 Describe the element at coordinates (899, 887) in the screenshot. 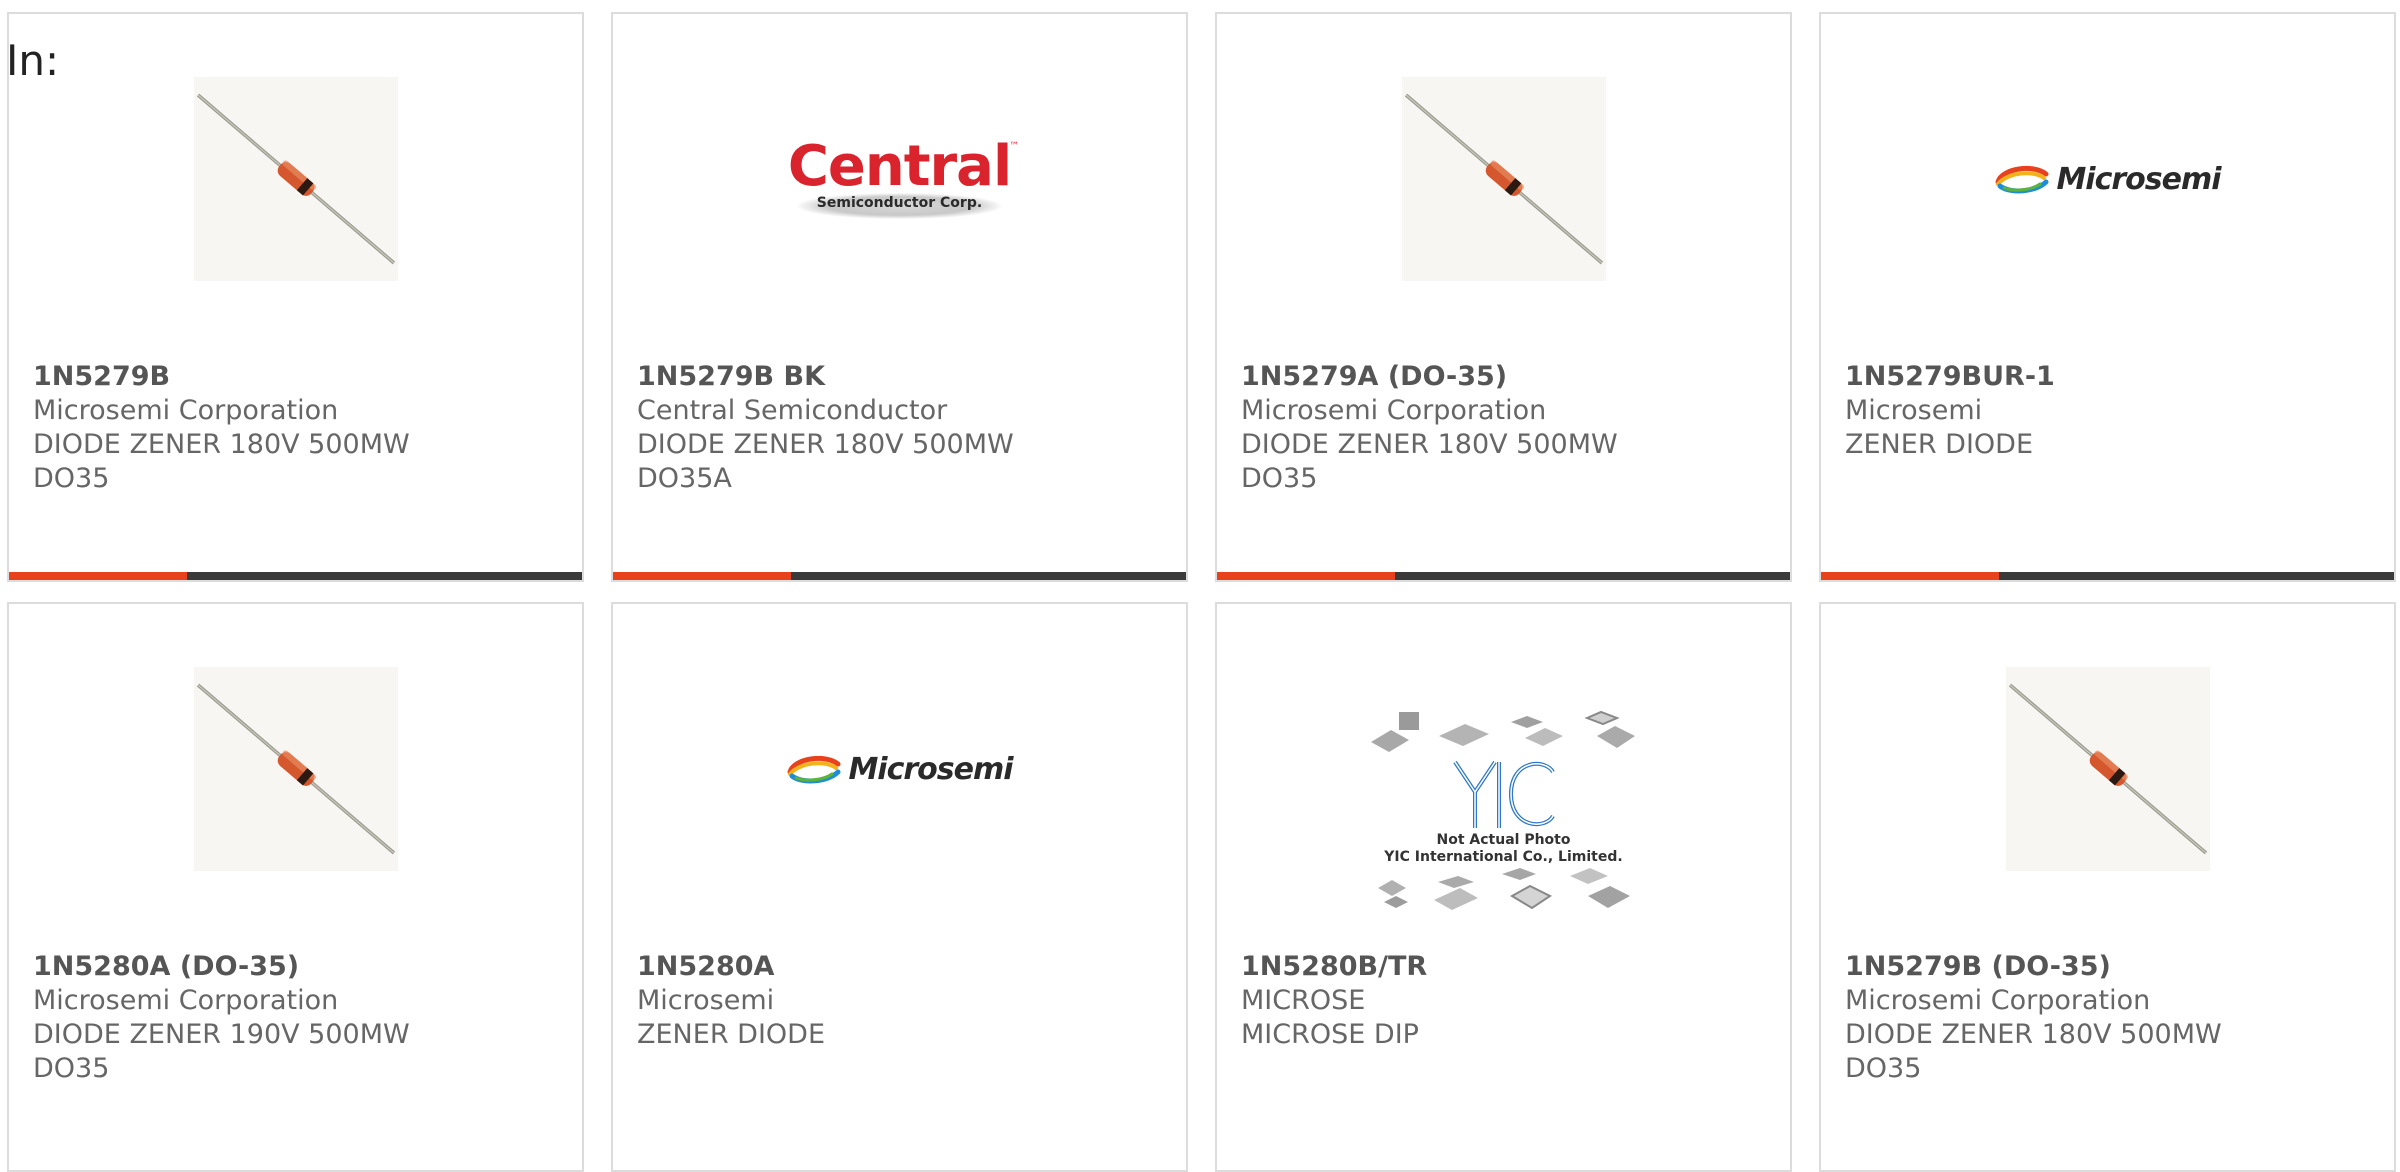

I see `product-card: Microsemi 1N5280A Microsemi ZENER DIODE` at that location.